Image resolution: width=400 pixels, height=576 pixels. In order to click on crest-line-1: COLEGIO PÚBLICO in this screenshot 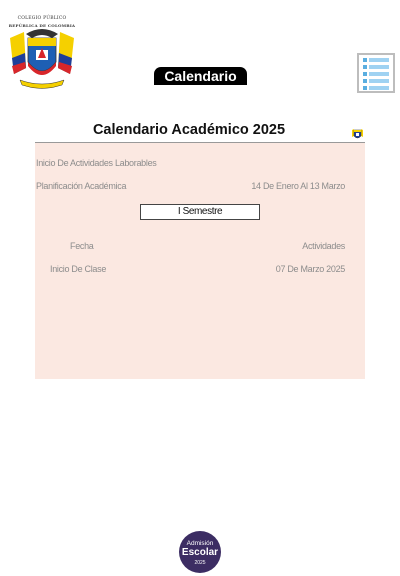, I will do `click(42, 18)`.